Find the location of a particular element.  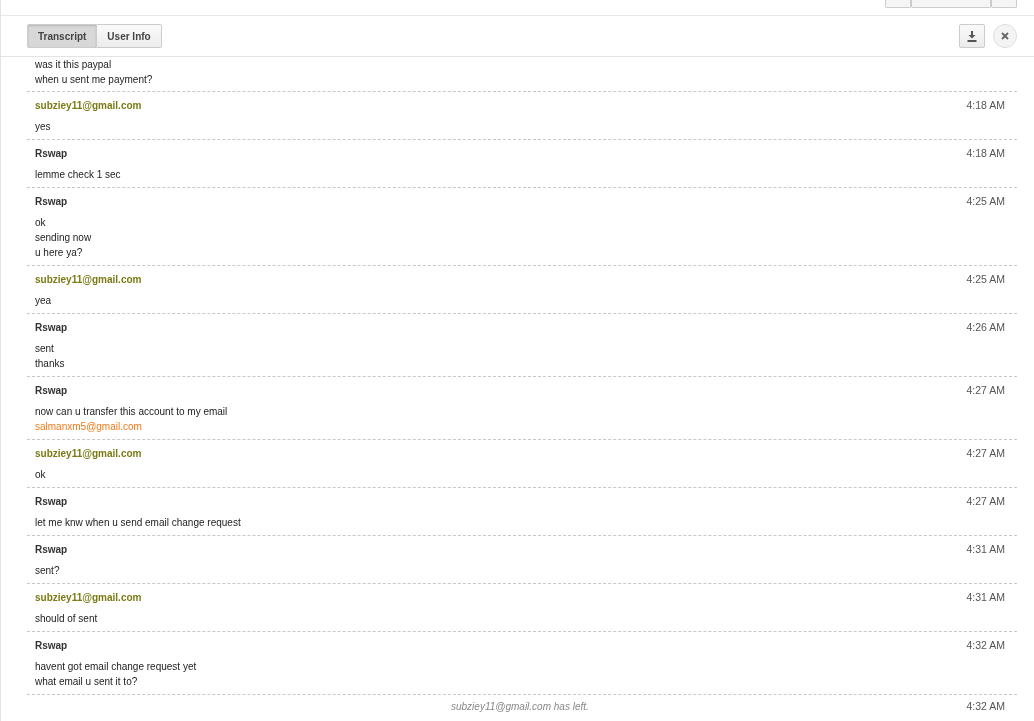

message-text: thanks is located at coordinates (50, 364).